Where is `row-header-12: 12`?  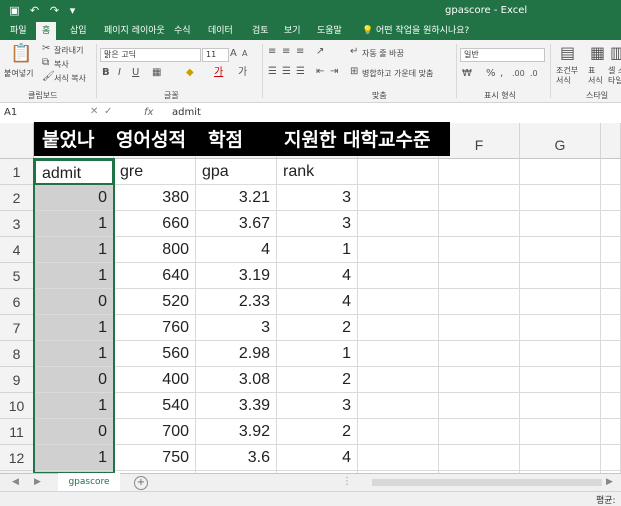 row-header-12: 12 is located at coordinates (17, 458).